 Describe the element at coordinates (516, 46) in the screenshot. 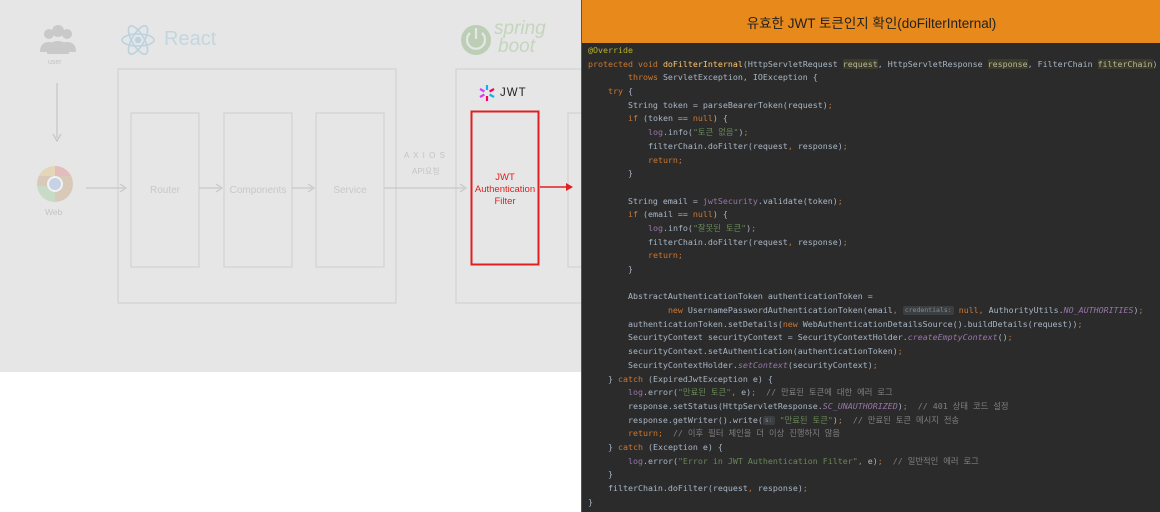

I see `spring-logo-line2: boot` at that location.